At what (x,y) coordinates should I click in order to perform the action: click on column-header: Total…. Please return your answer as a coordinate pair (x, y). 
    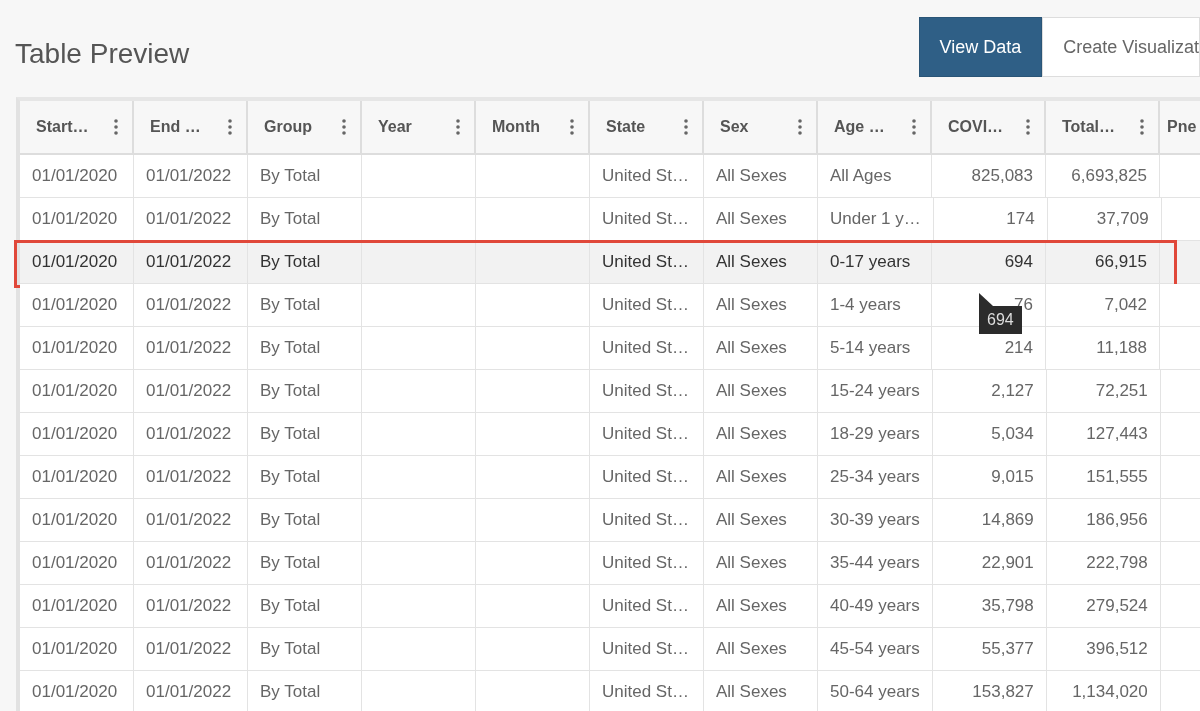
    Looking at the image, I should click on (1103, 127).